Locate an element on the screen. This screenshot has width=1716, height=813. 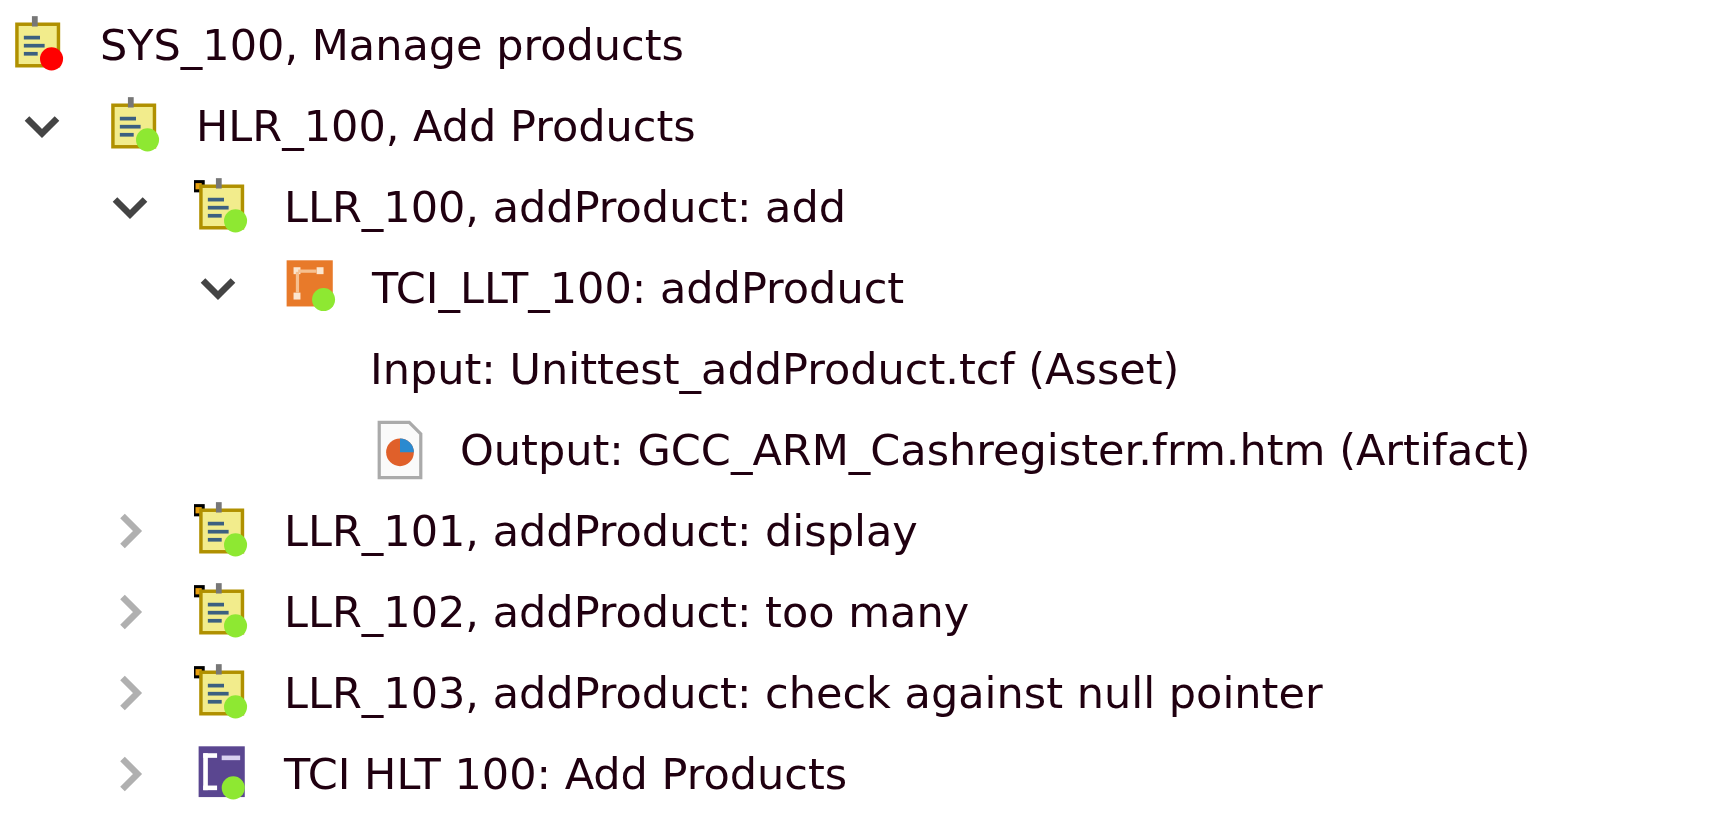
tree-item-label: LLR_100, addProduct: add is located at coordinates (565, 206).